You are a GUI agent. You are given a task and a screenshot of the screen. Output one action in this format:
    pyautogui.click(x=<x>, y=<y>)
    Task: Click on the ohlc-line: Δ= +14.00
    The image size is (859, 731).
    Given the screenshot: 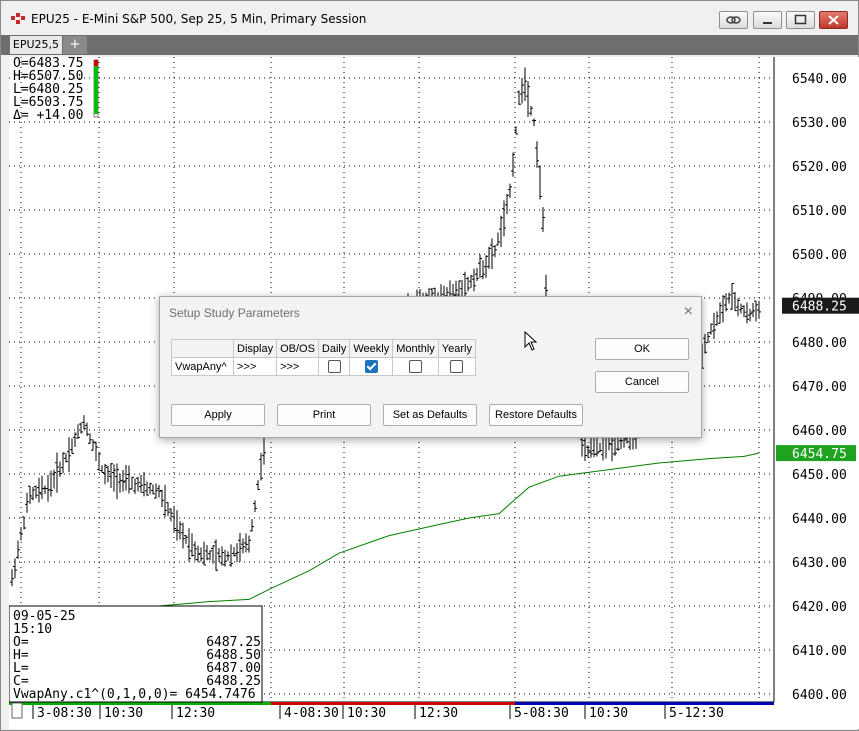 What is the action you would take?
    pyautogui.click(x=48, y=115)
    